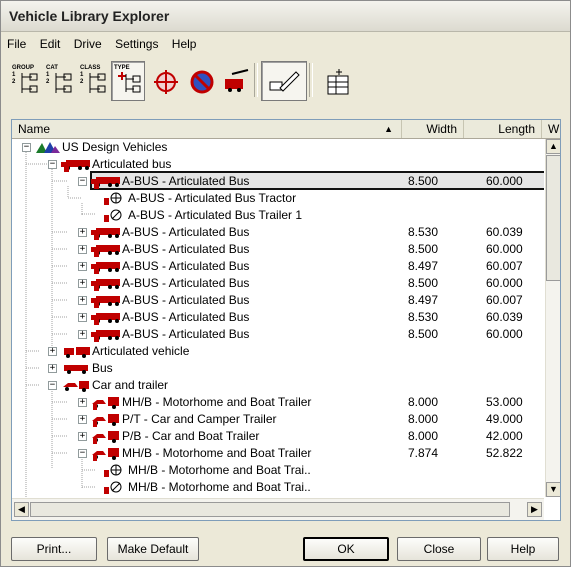  I want to click on draw-mode-button, so click(284, 81).